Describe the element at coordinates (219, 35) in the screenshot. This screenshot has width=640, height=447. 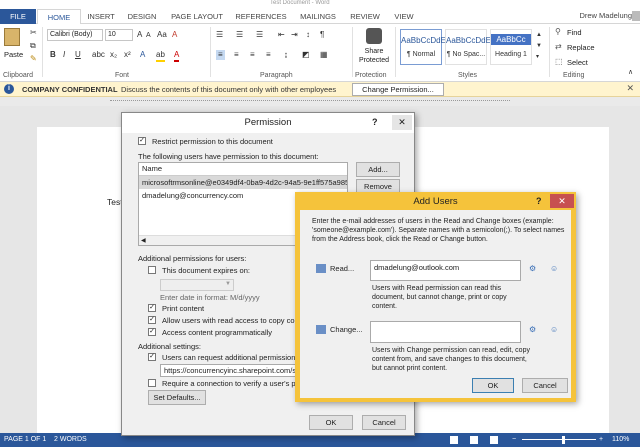
I see `bullets-icon: ☰` at that location.